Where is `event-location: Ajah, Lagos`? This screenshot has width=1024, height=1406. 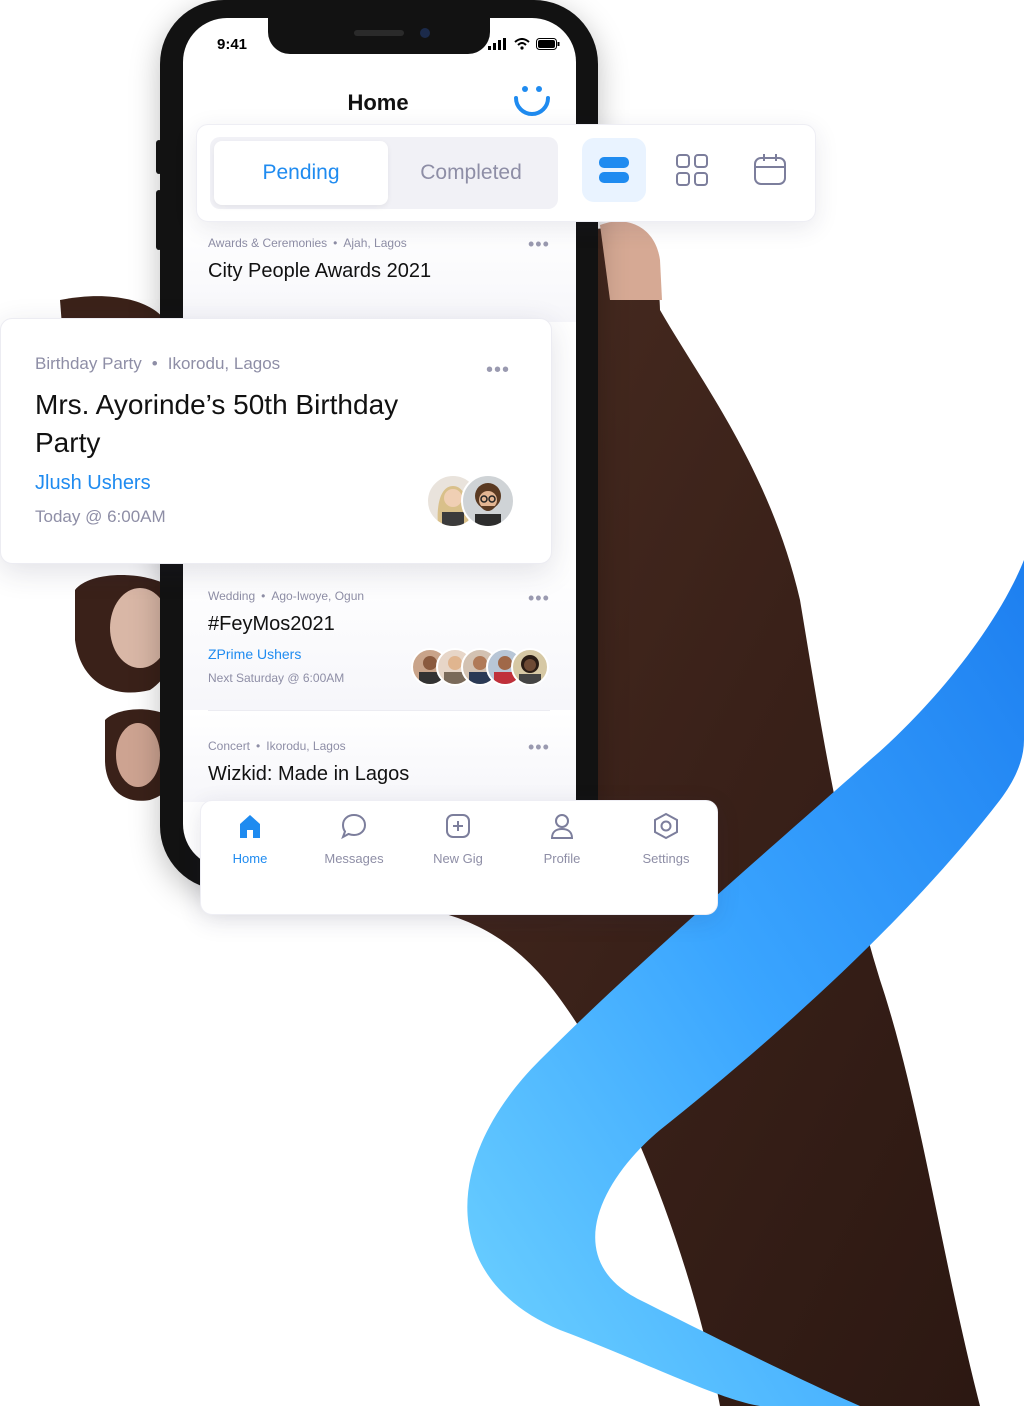 event-location: Ajah, Lagos is located at coordinates (375, 243).